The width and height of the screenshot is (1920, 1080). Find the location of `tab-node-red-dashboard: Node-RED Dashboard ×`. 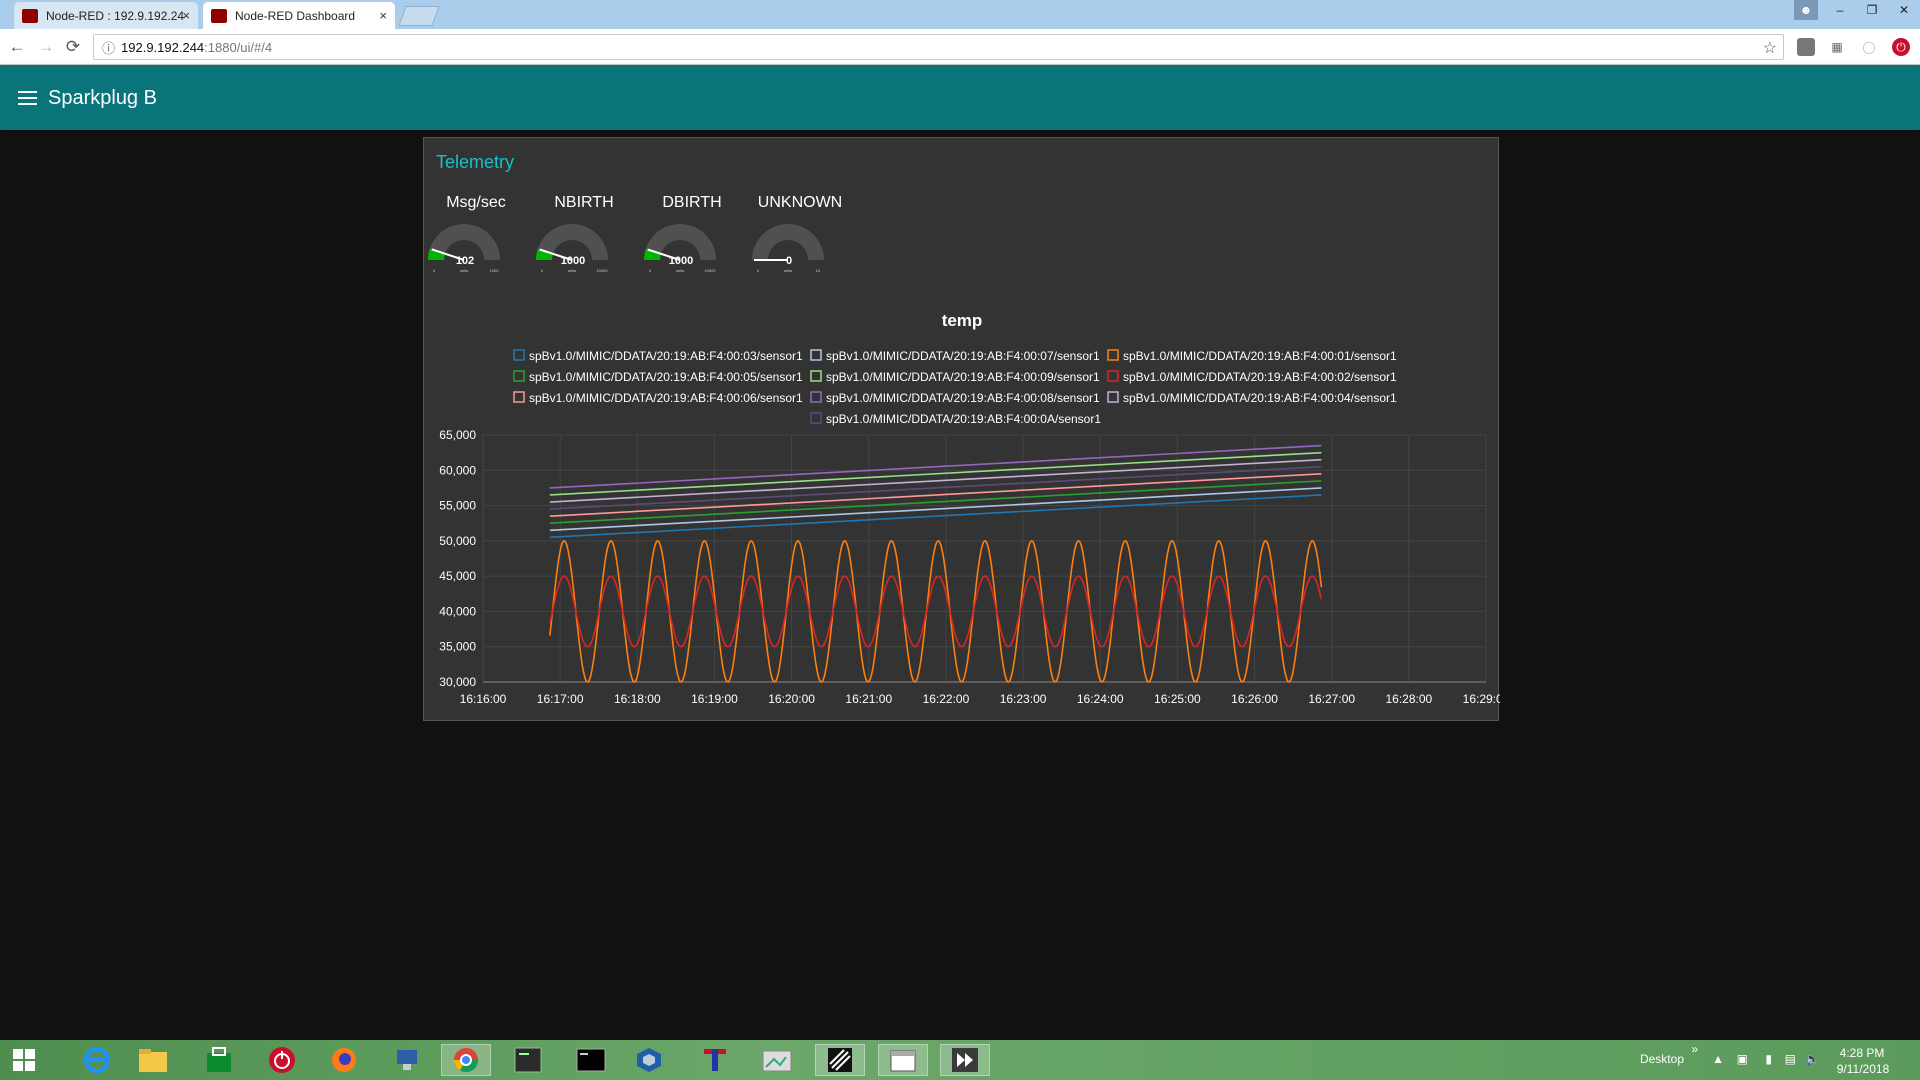

tab-node-red-dashboard: Node-RED Dashboard × is located at coordinates (299, 15).